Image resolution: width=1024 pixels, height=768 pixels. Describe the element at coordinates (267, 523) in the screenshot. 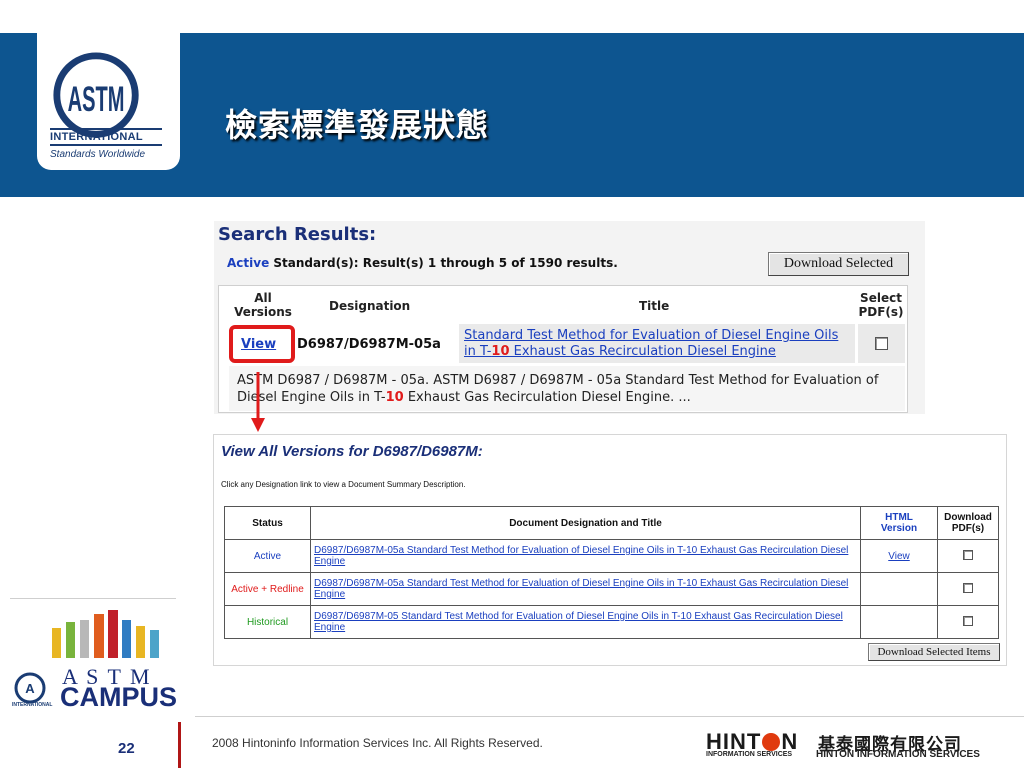

I see `th-status: Status` at that location.